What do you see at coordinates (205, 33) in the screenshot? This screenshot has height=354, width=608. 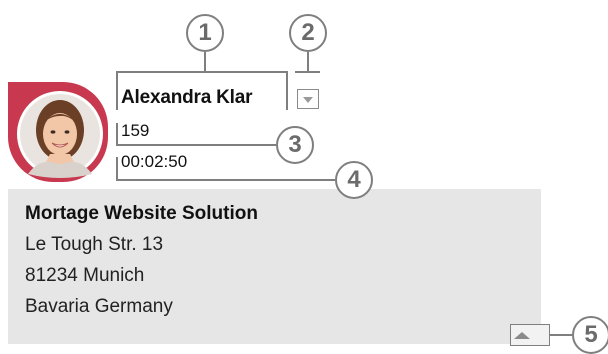 I see `callout-1: 1` at bounding box center [205, 33].